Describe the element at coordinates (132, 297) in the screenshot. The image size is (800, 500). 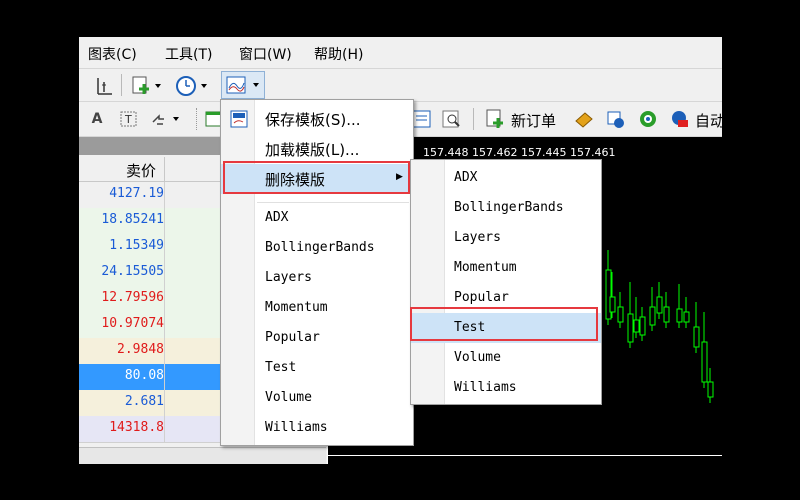
I see `bid-price: 12.79596` at that location.